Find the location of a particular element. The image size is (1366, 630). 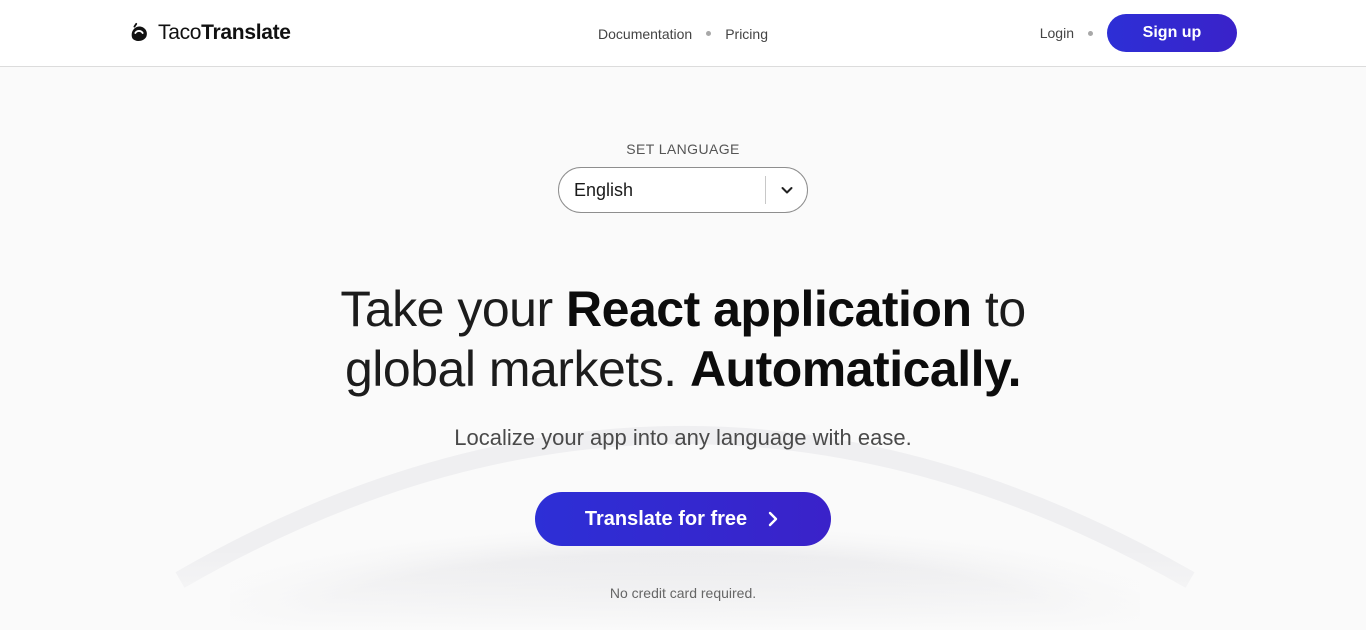

chevron-down-icon is located at coordinates (786, 190).